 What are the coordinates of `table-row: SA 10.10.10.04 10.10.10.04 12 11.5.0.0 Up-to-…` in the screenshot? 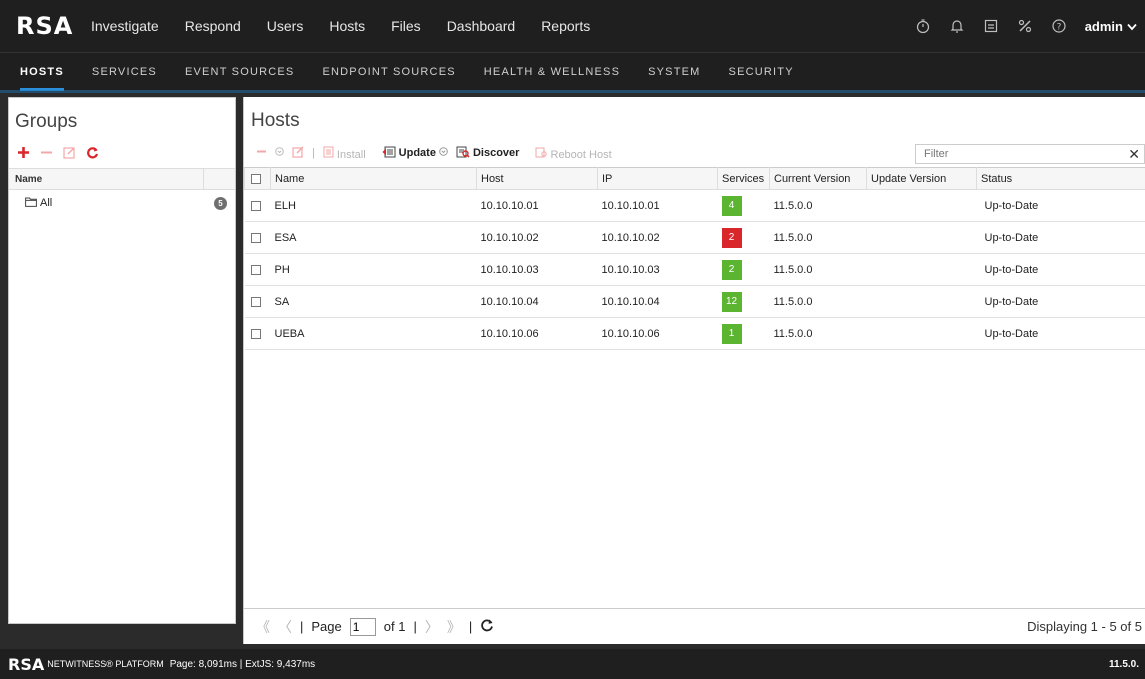 It's located at (694, 302).